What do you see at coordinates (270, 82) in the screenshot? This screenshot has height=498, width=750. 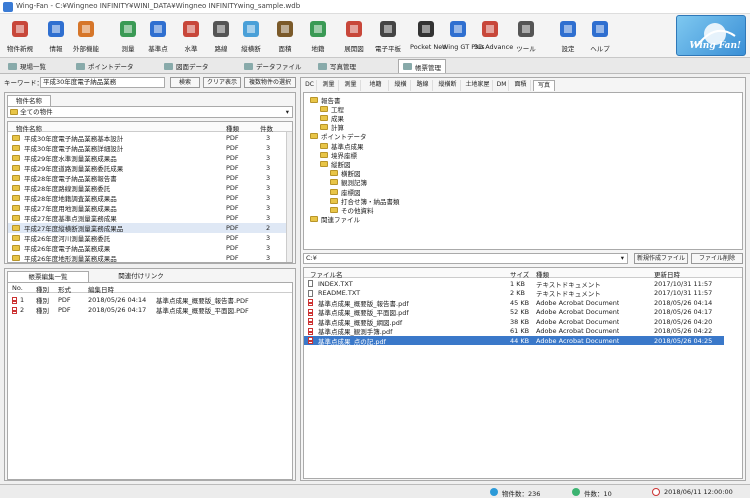 I see `multi-select-button: 複数物件の選択` at bounding box center [270, 82].